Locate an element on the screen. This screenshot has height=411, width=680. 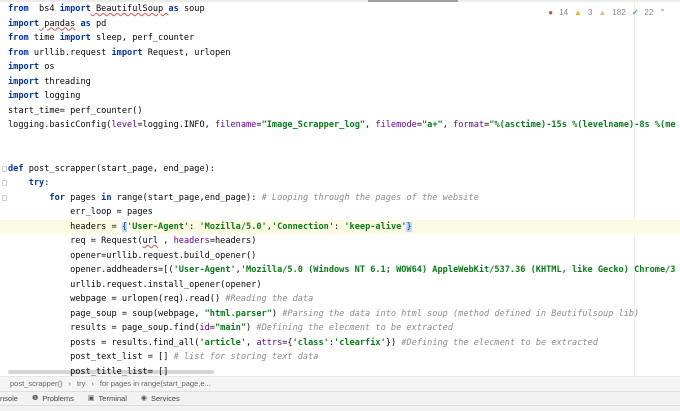
tool-window-bar: nsole ❶ Problems ▣ Terminal ◉ Services is located at coordinates (340, 398).